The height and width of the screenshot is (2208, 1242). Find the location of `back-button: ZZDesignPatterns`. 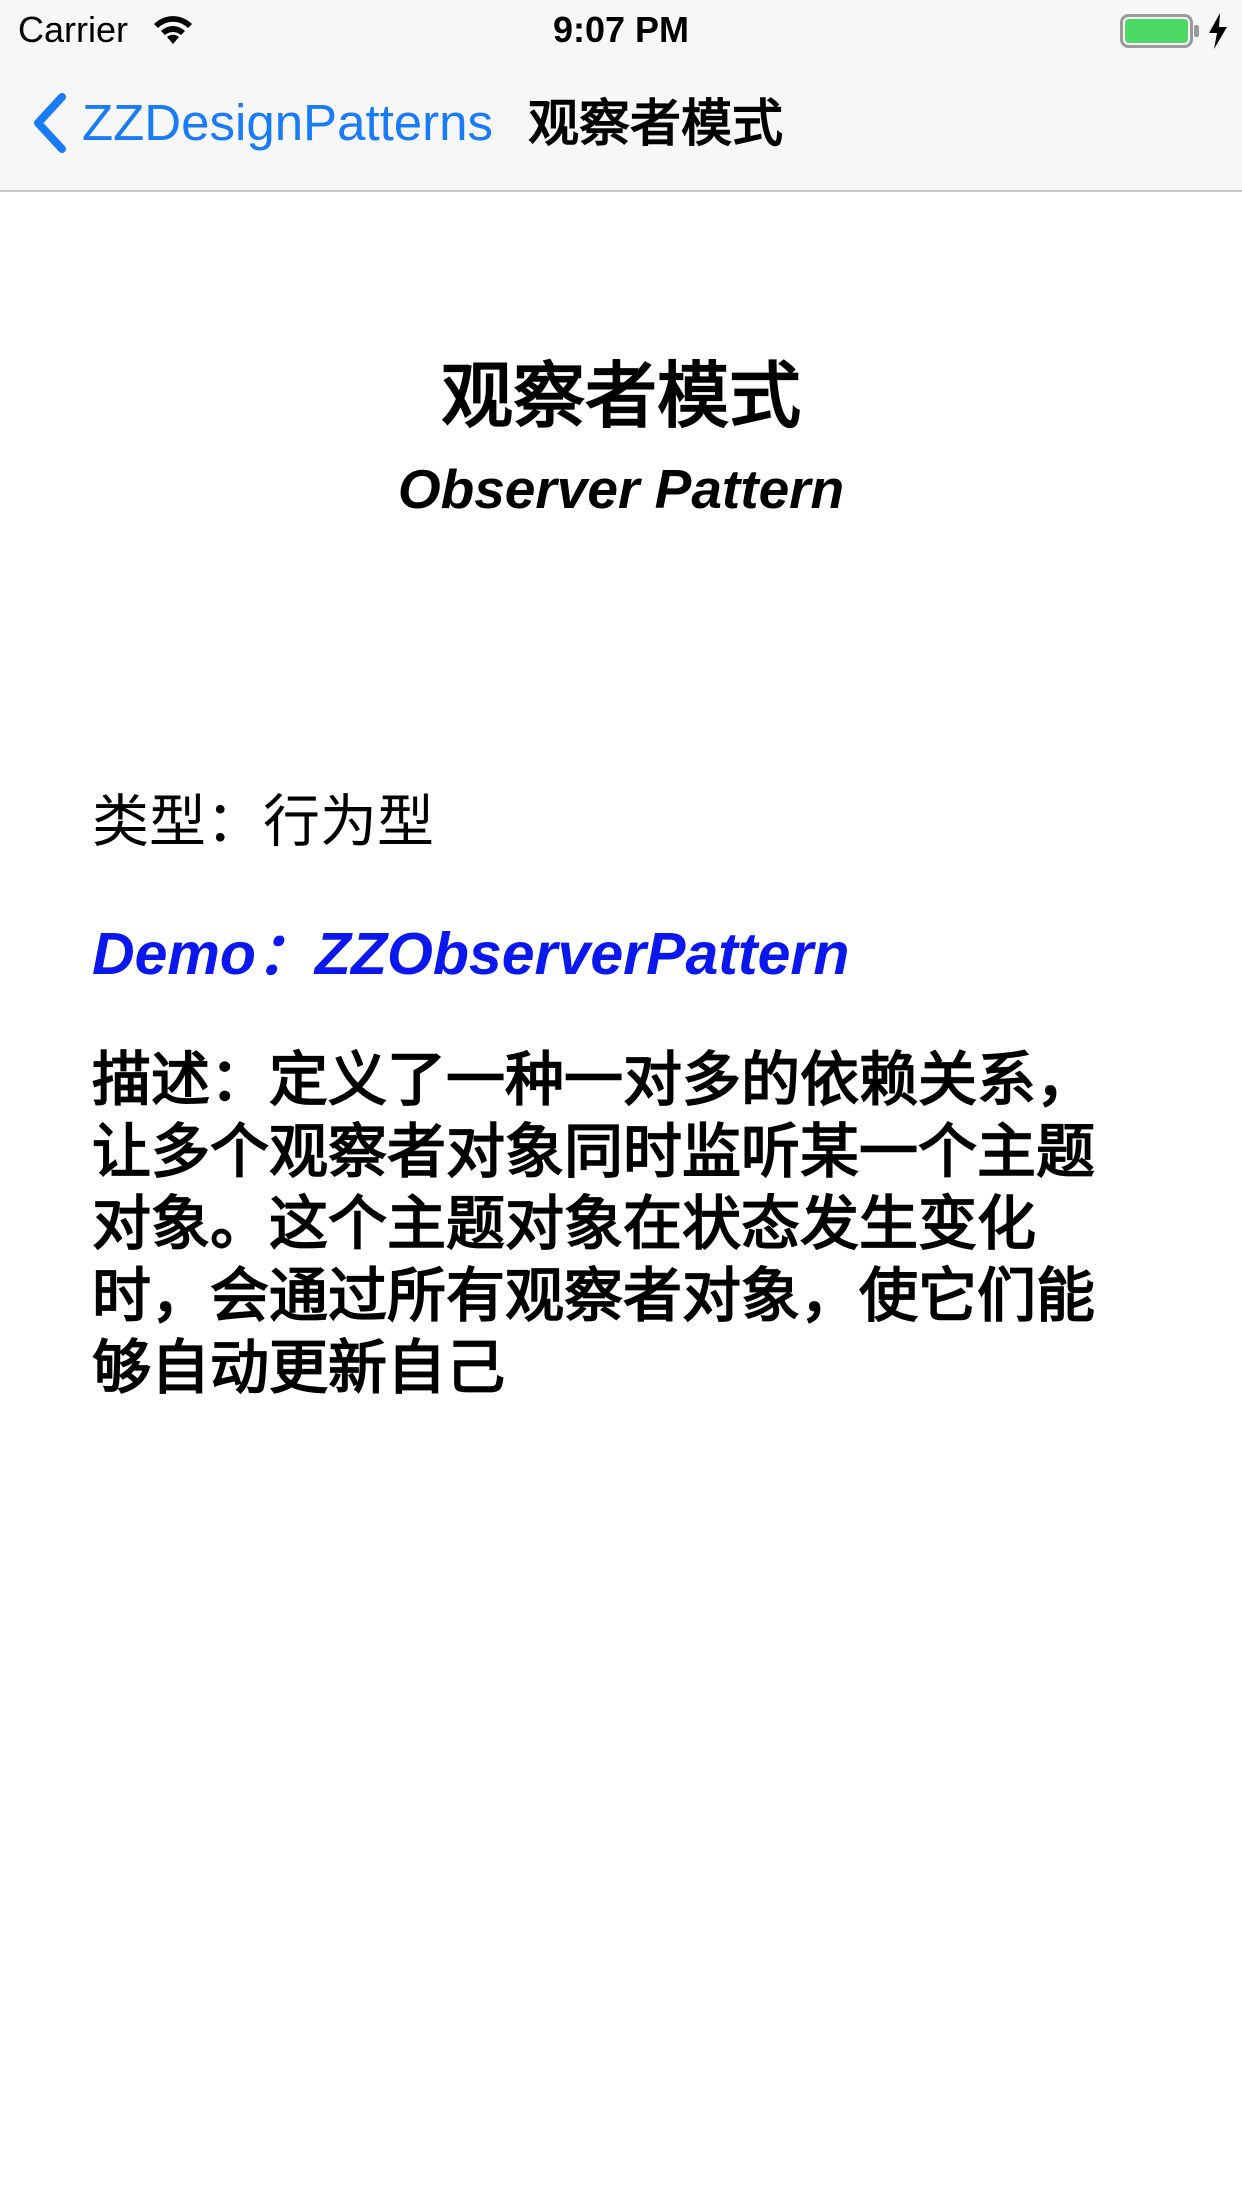

back-button: ZZDesignPatterns is located at coordinates (261, 123).